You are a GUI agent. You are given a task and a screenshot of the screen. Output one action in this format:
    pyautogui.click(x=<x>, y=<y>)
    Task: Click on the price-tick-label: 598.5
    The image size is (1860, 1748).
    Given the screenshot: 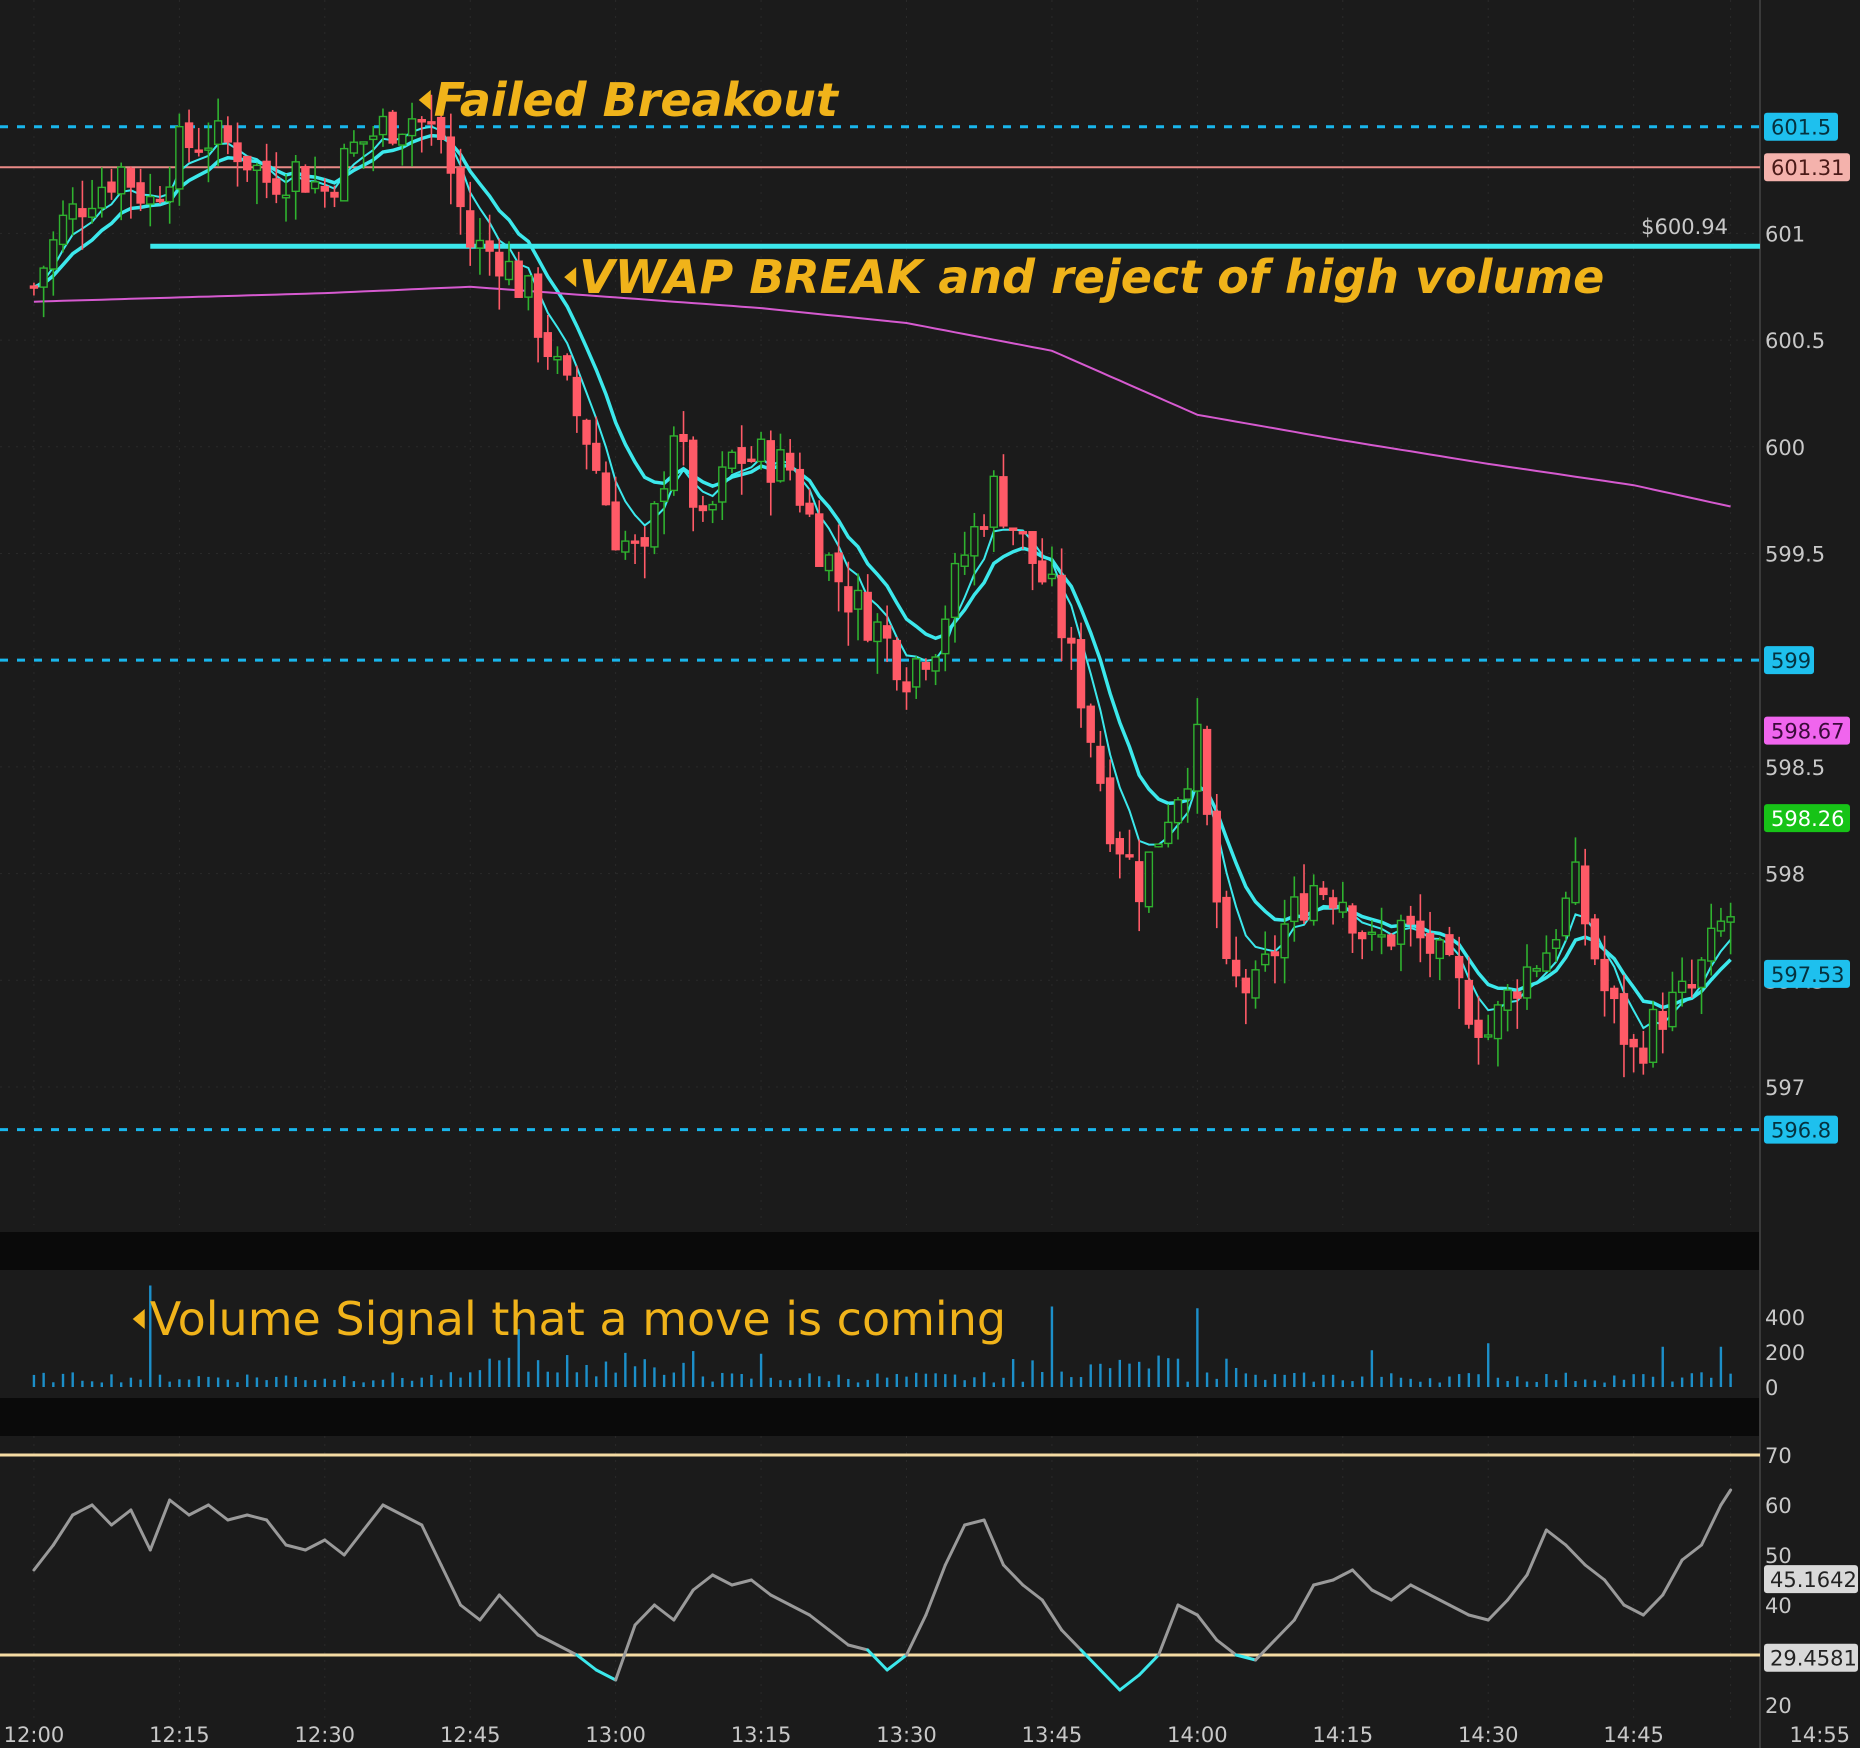 What is the action you would take?
    pyautogui.click(x=1795, y=768)
    